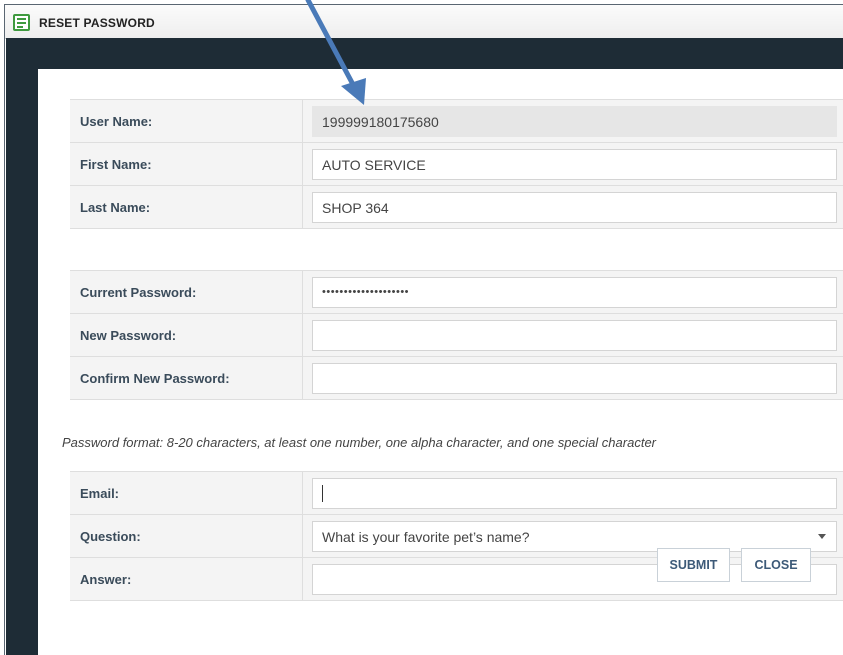 Image resolution: width=843 pixels, height=655 pixels. Describe the element at coordinates (353, 91) in the screenshot. I see `arrow-head-icon` at that location.